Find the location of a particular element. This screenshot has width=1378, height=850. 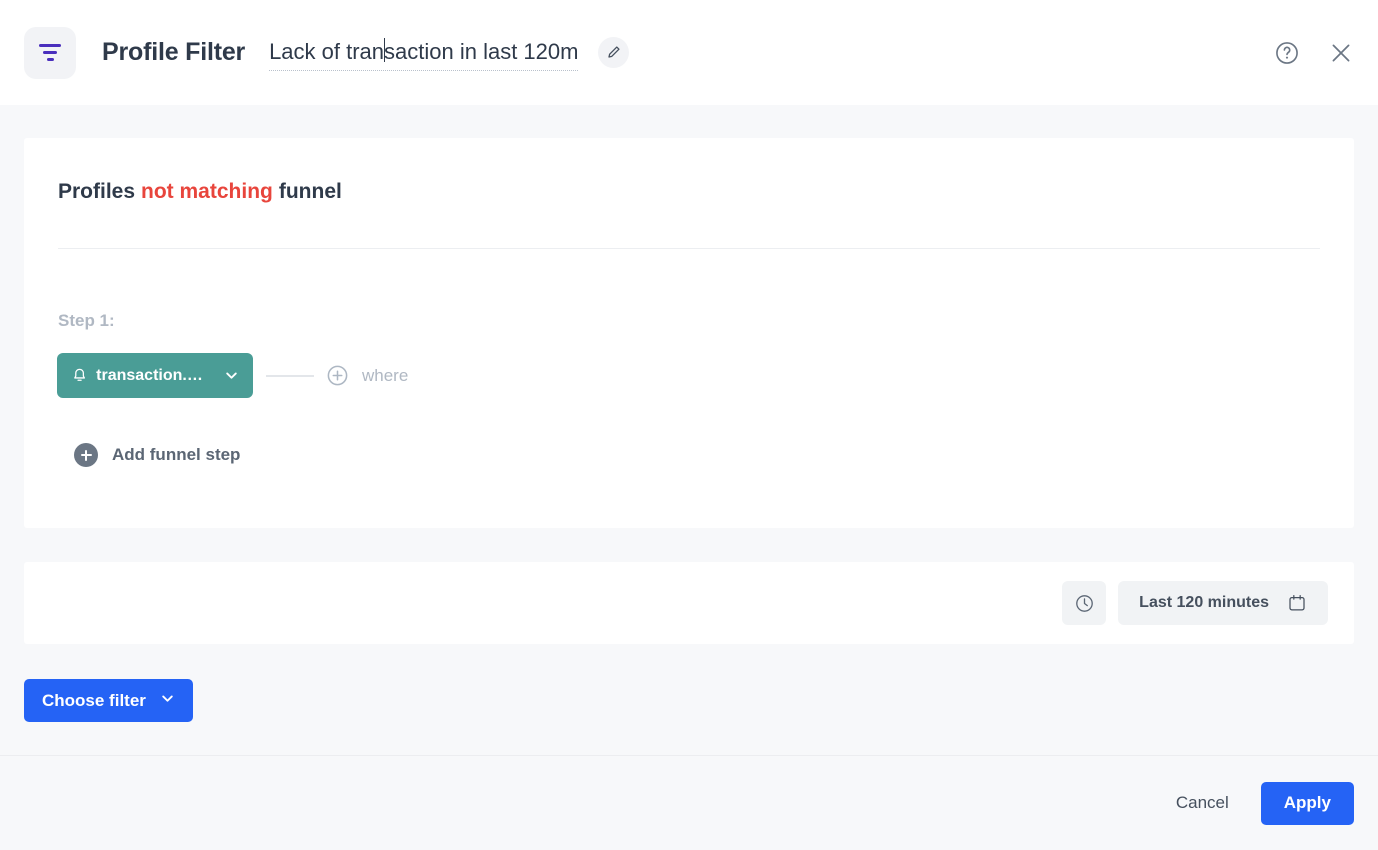

edit-name-button is located at coordinates (614, 52).